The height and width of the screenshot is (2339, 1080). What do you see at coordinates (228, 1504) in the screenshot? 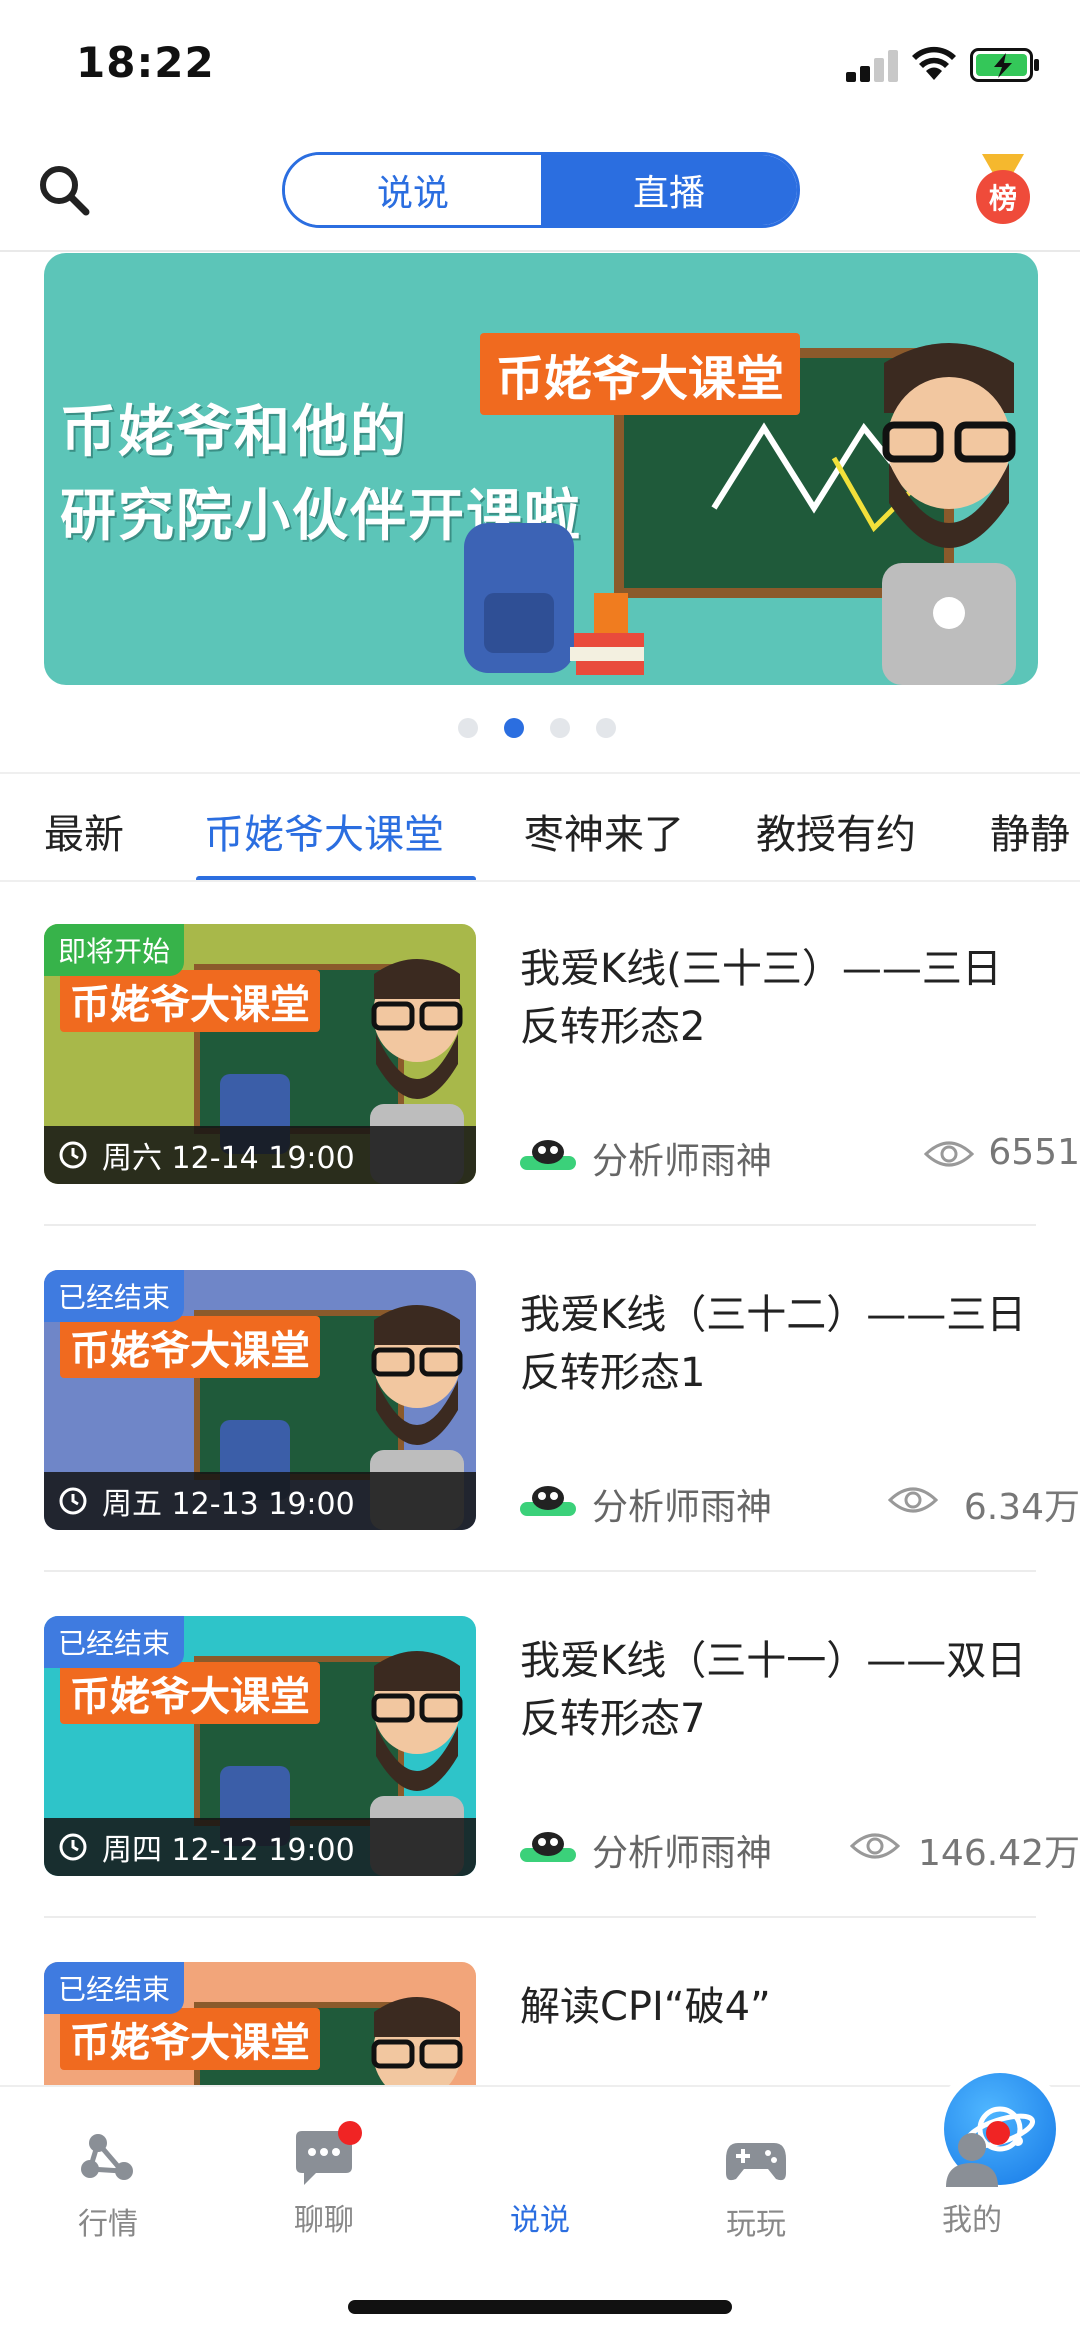
I see `schedule-time: 周五 12-13 19:00` at bounding box center [228, 1504].